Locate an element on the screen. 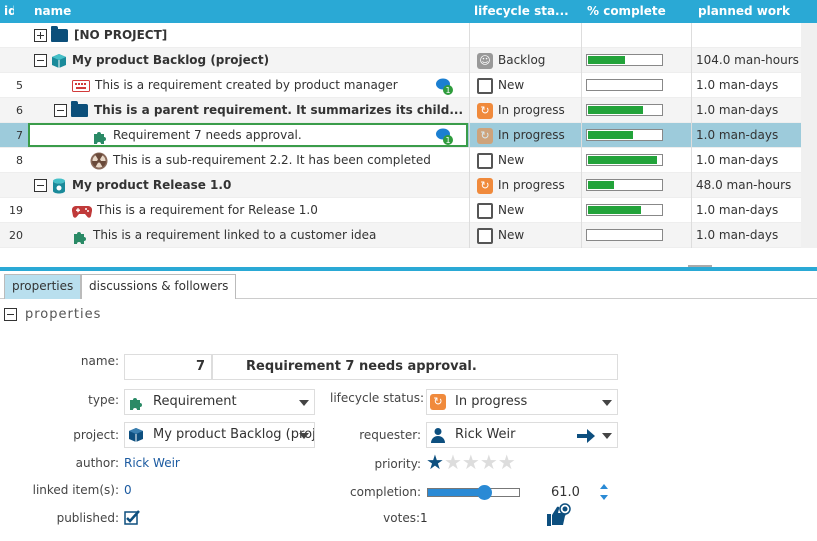  row-name: My product Release 1.0 is located at coordinates (152, 185).